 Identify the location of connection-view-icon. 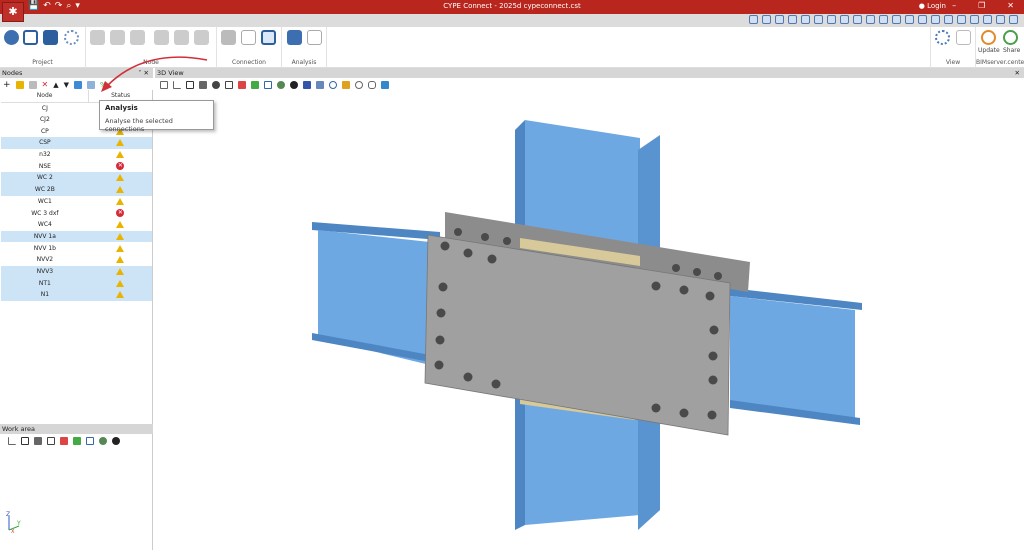
(78, 84).